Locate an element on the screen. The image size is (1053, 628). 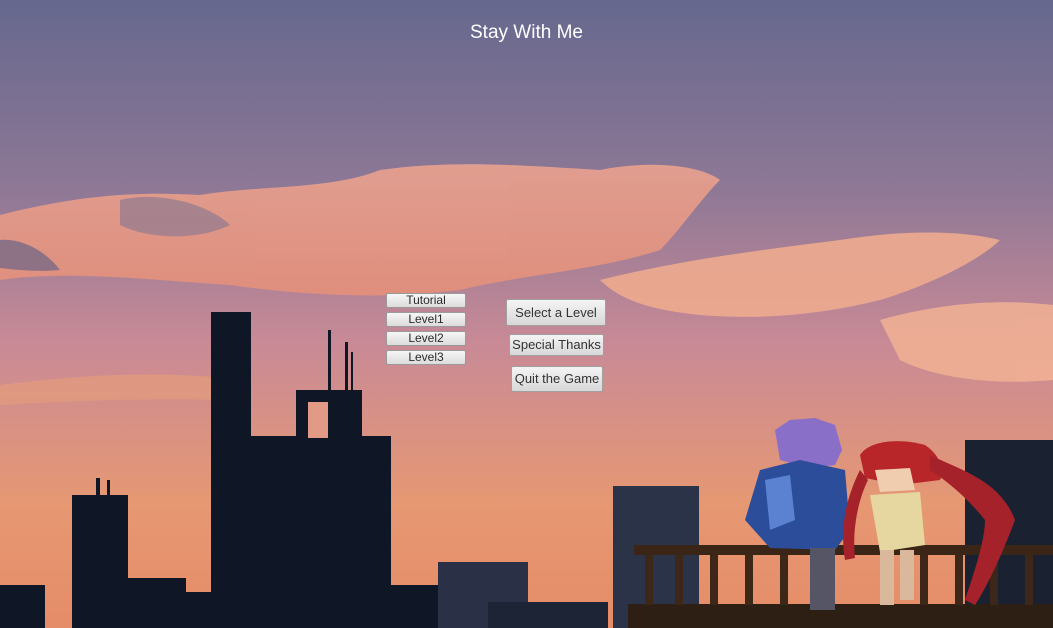
quit-game-button: Quit the Game is located at coordinates (557, 379).